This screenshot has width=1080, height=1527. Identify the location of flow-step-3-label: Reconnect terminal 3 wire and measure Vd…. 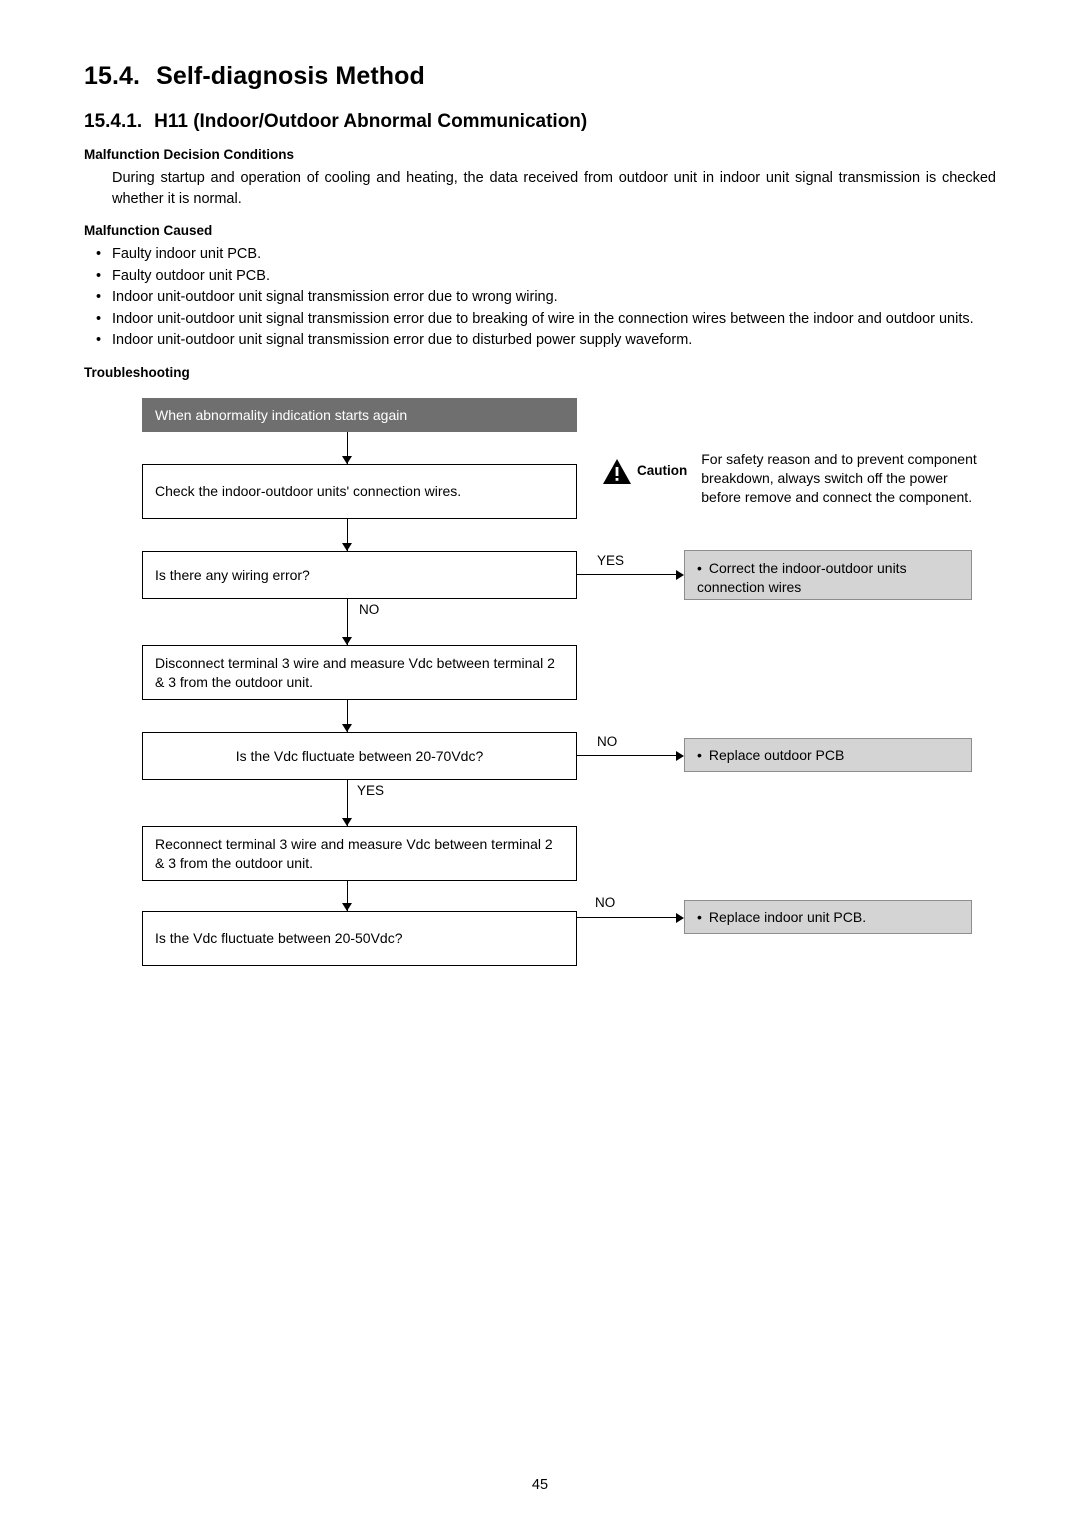
(354, 853).